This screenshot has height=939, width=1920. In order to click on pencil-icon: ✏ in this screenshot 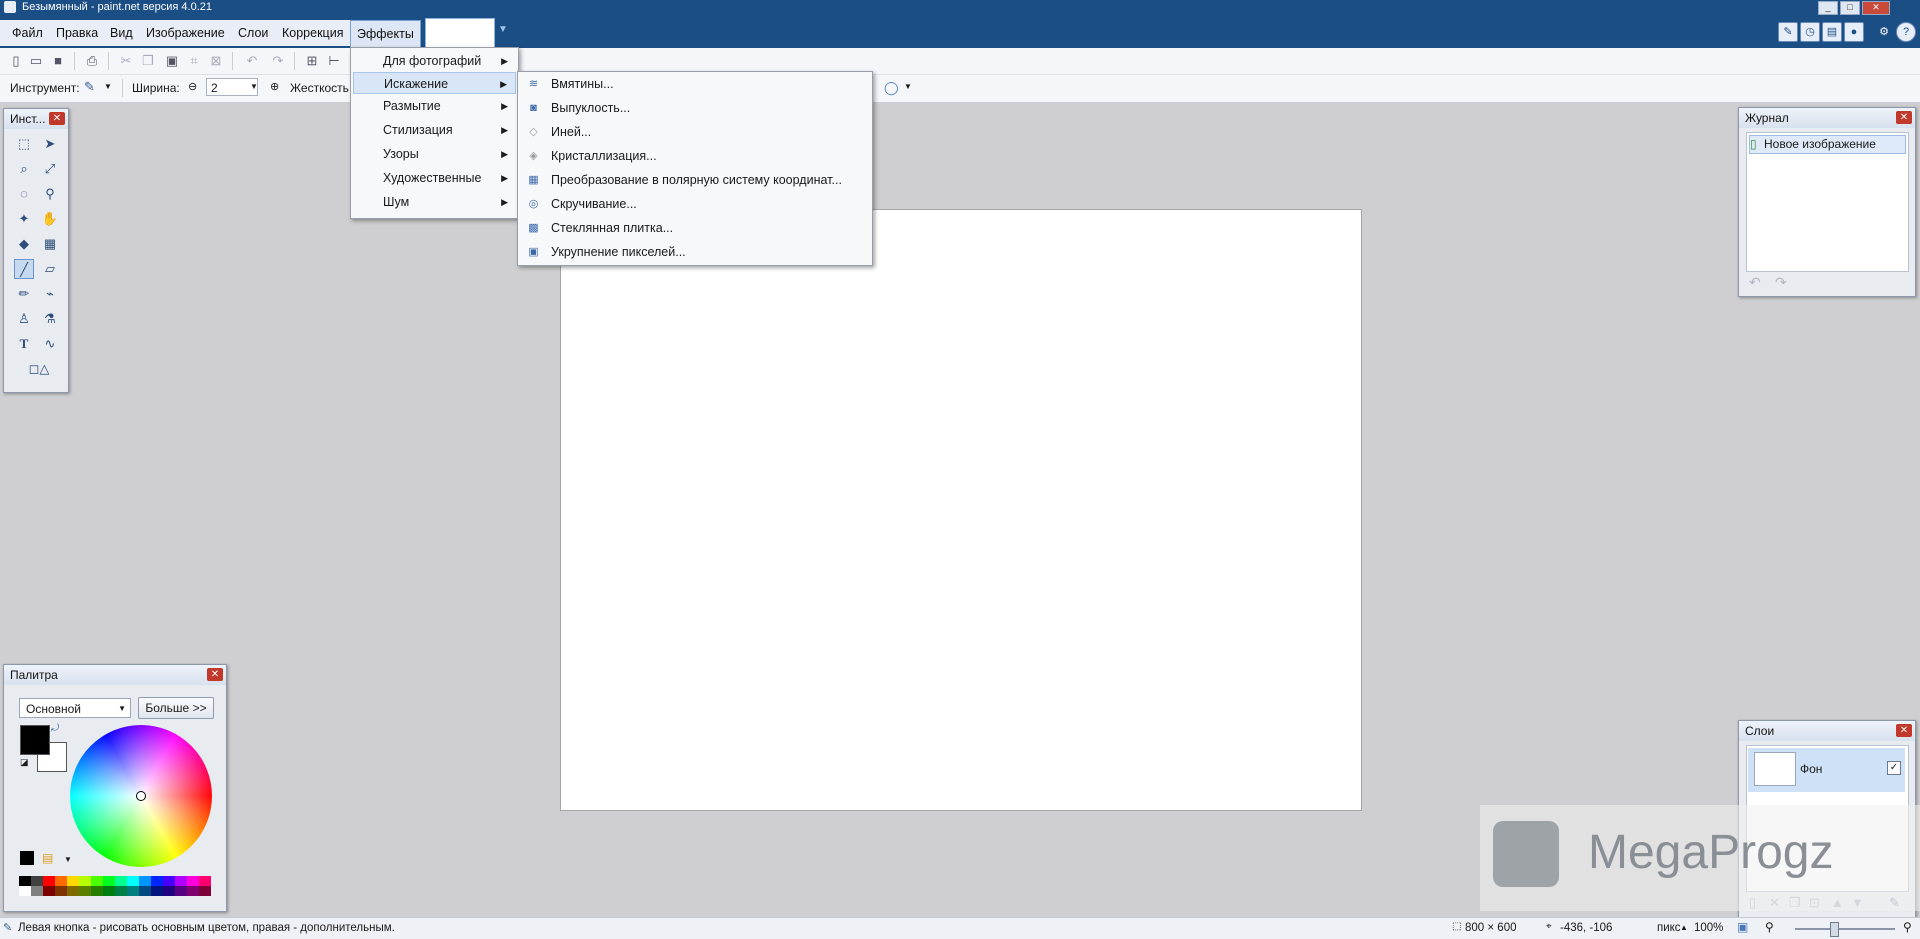, I will do `click(24, 294)`.